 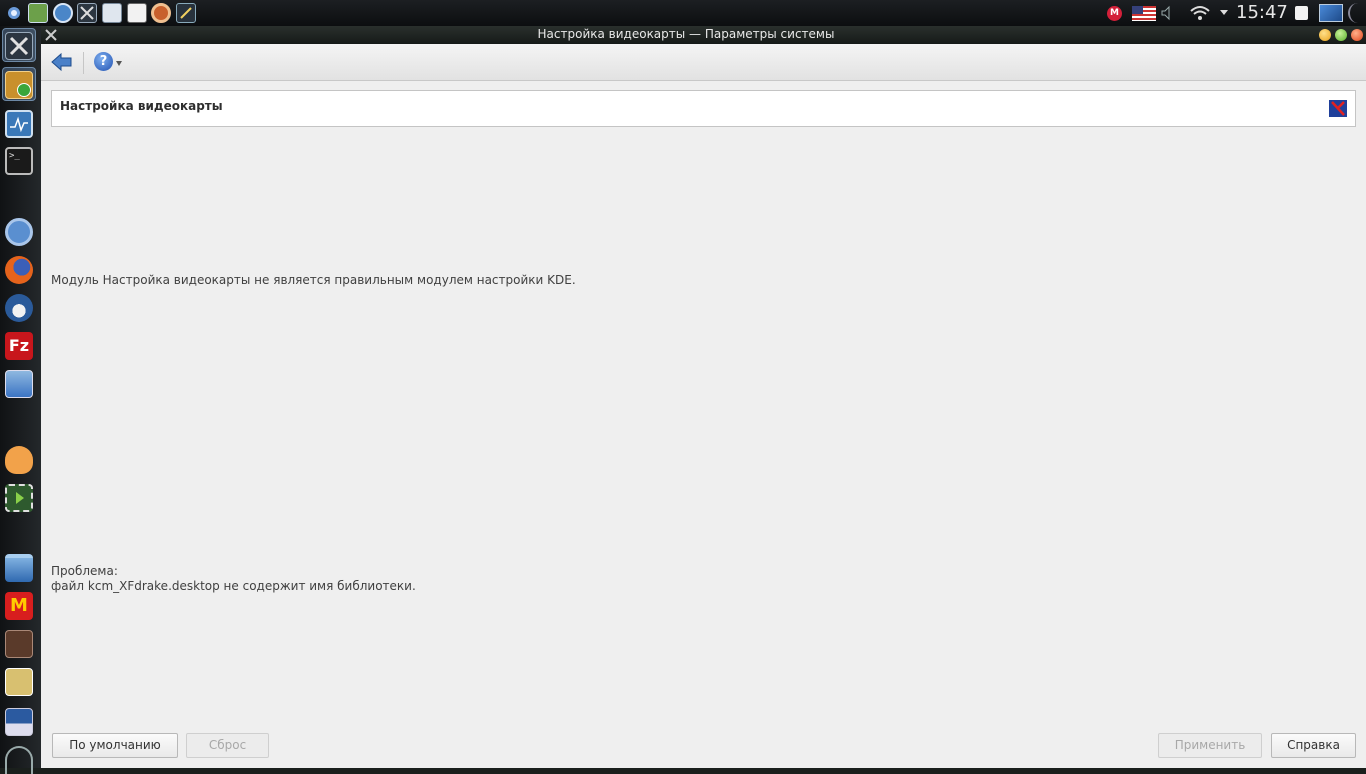 I want to click on toolbar-separator, so click(x=83, y=63).